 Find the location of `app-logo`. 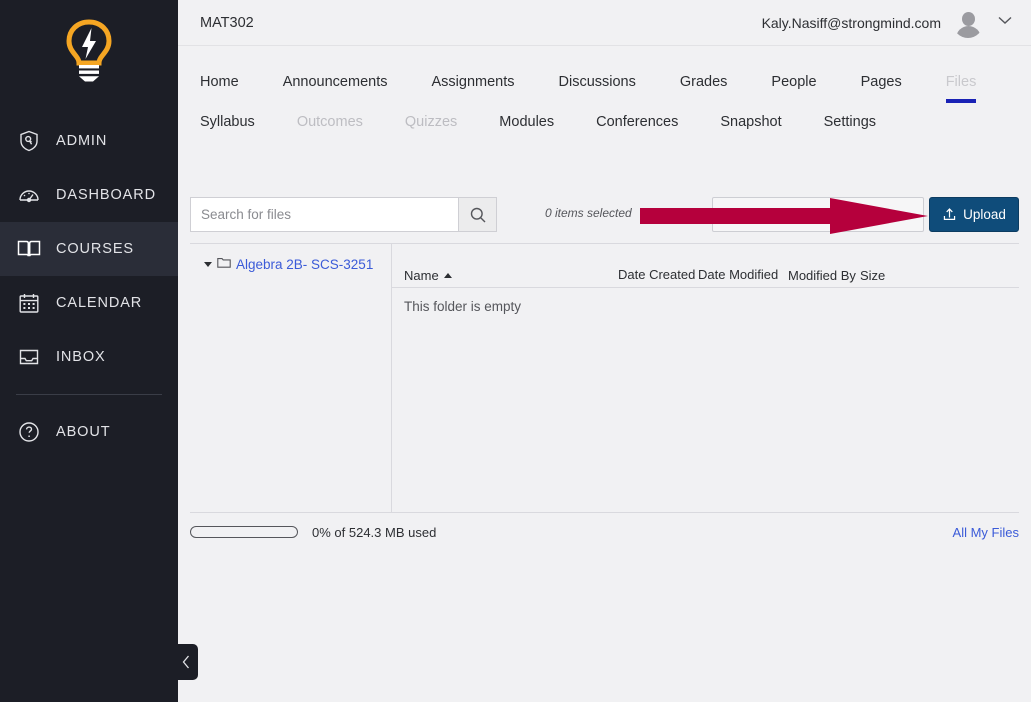

app-logo is located at coordinates (89, 50).